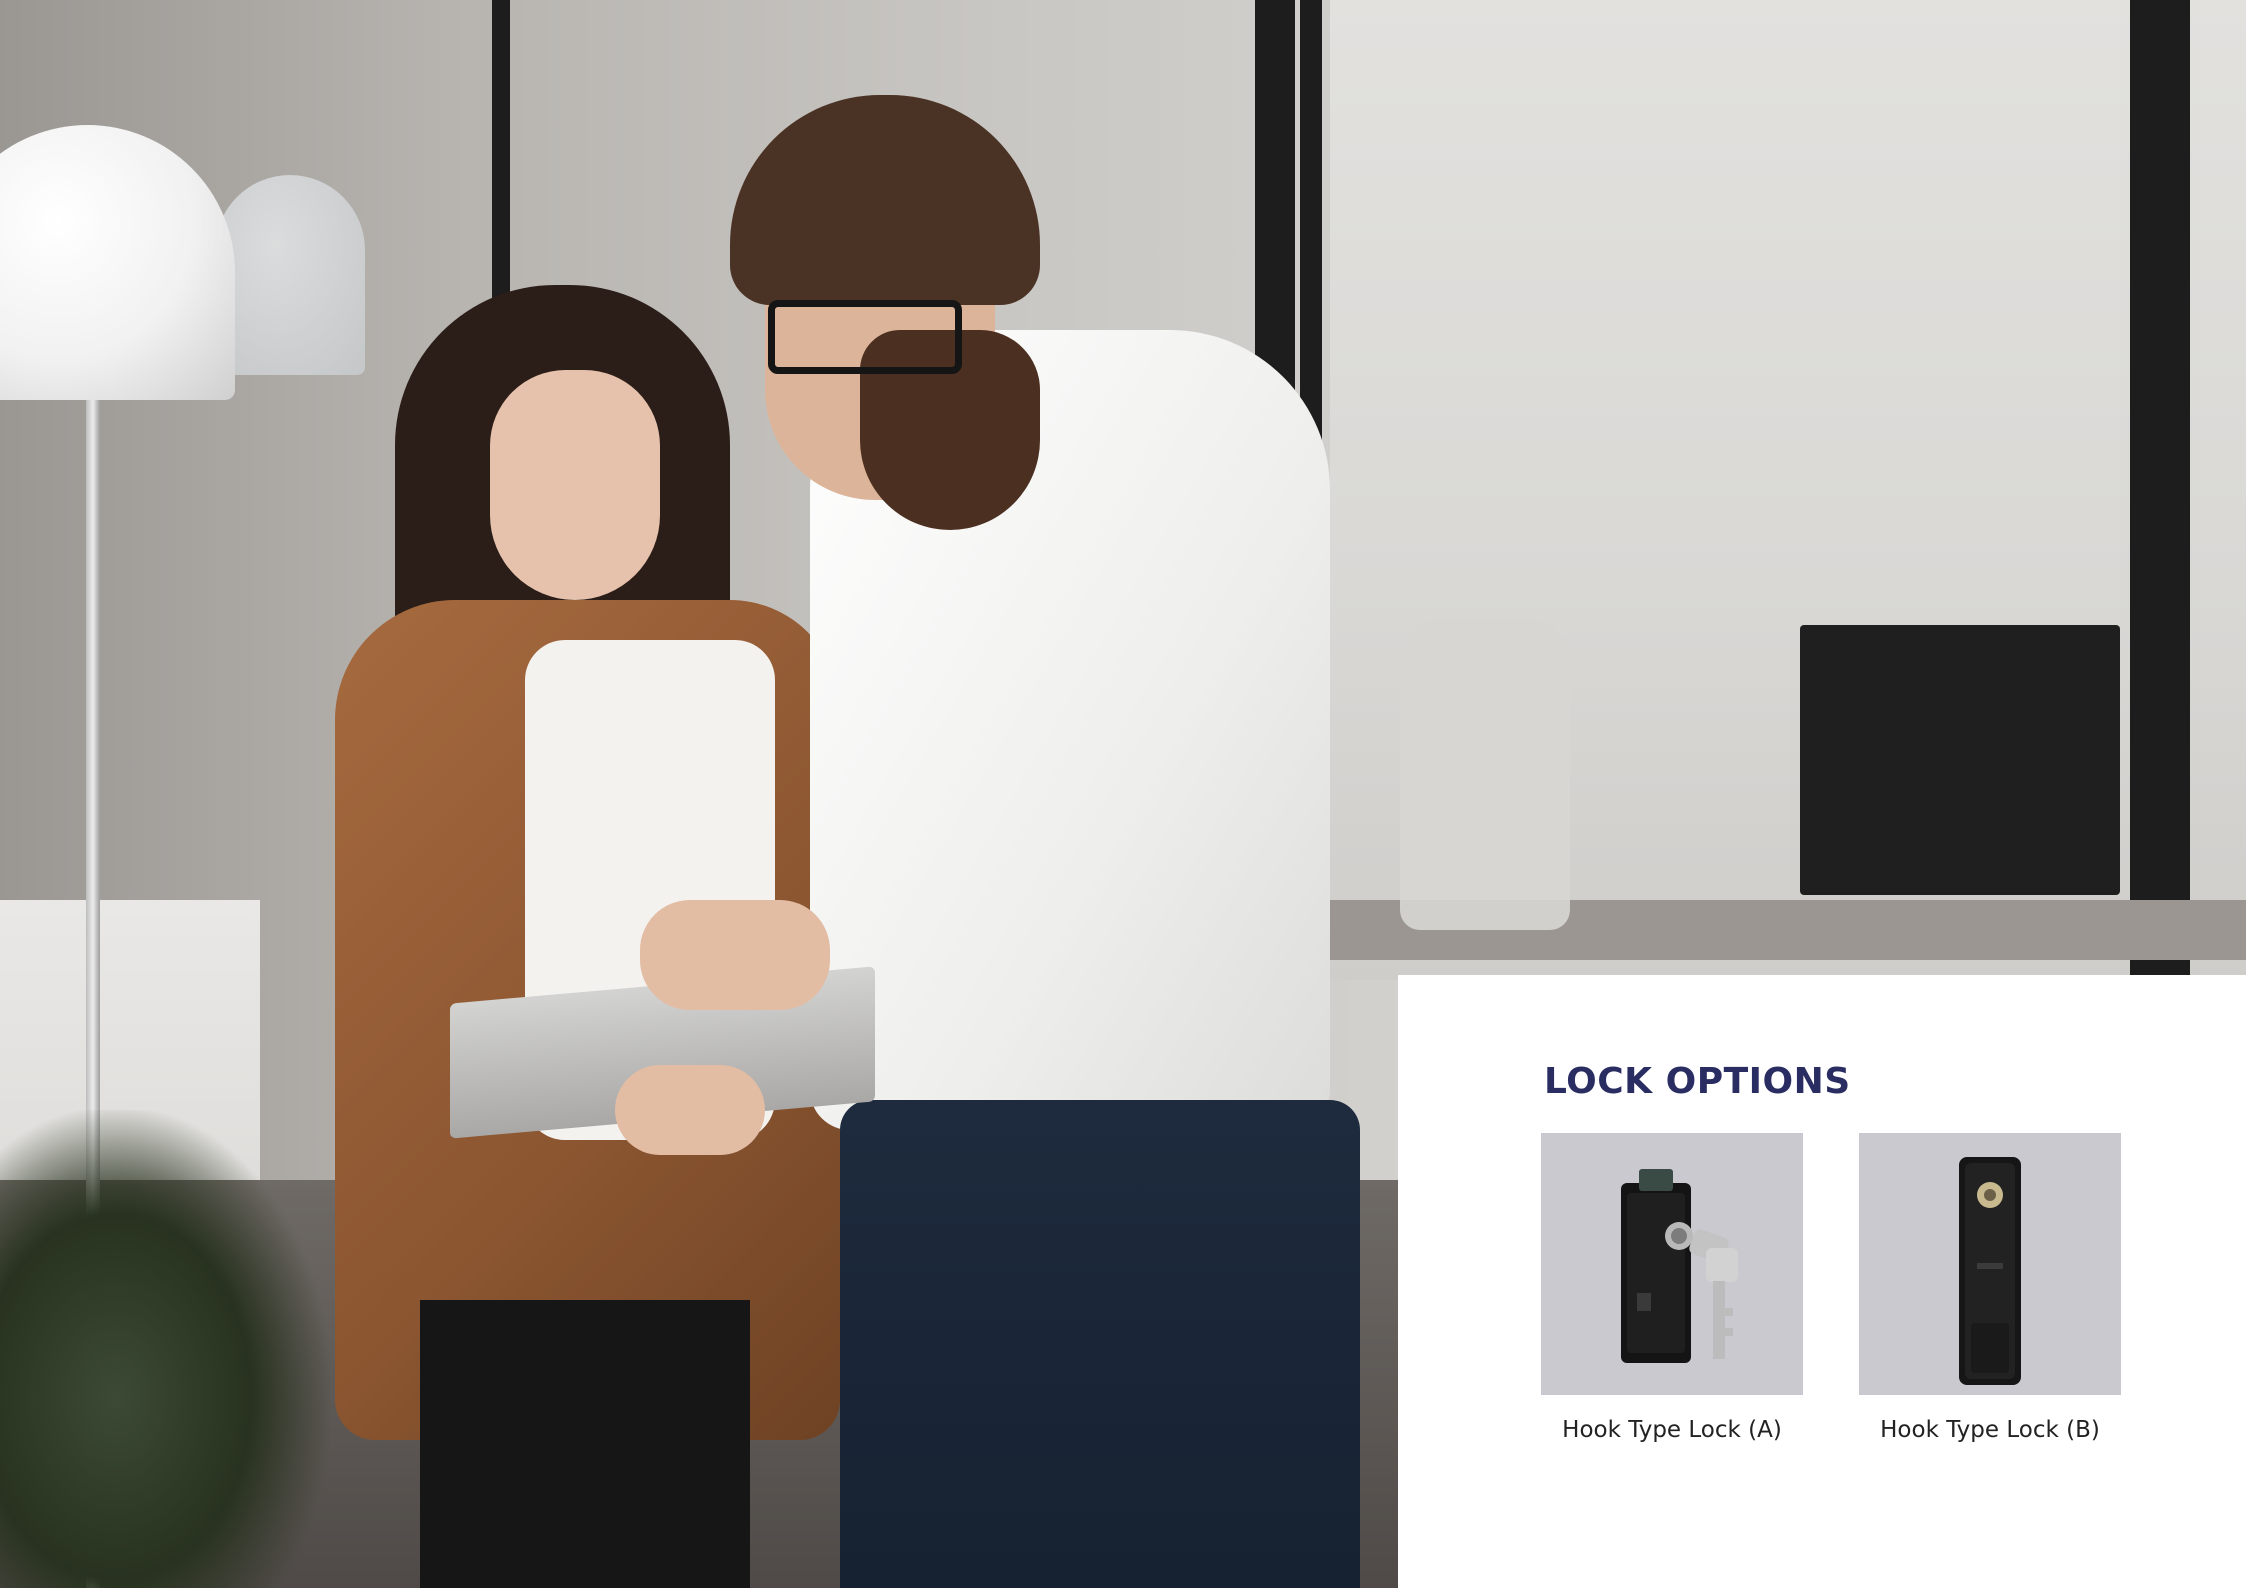 Image resolution: width=2246 pixels, height=1588 pixels. What do you see at coordinates (1672, 1430) in the screenshot?
I see `lock-option-a-label: Hook Type Lock (A)` at bounding box center [1672, 1430].